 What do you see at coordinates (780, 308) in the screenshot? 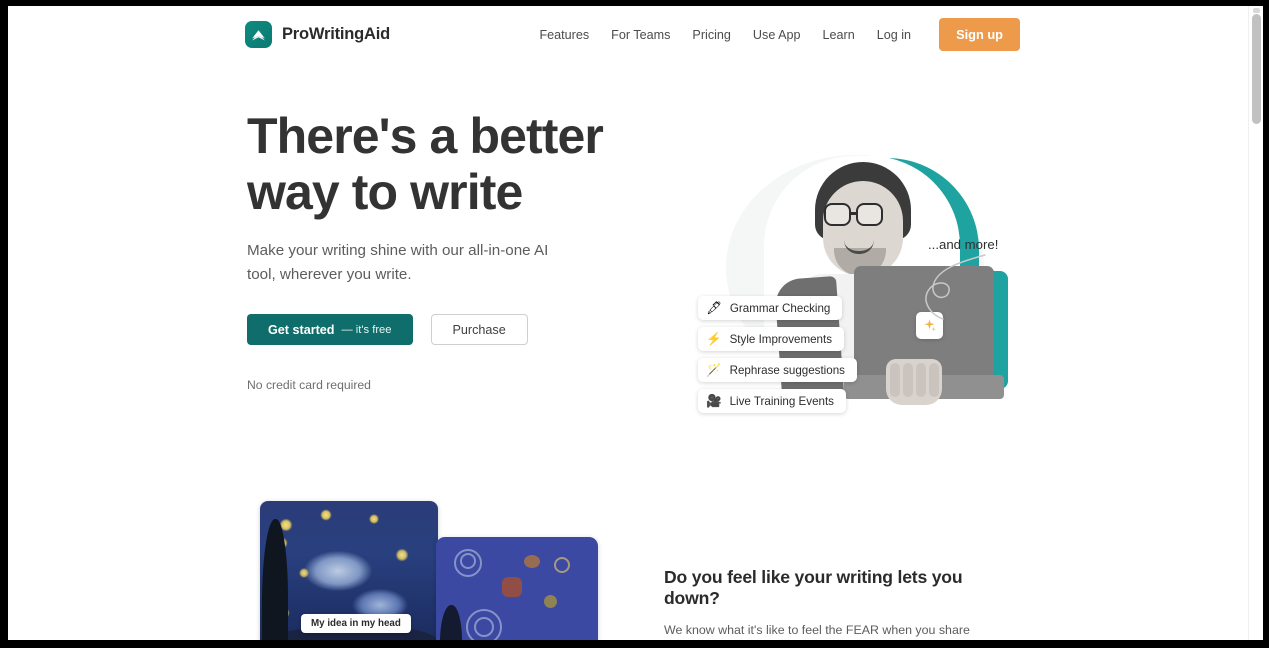
I see `feature-badge-label: Grammar Checking` at bounding box center [780, 308].